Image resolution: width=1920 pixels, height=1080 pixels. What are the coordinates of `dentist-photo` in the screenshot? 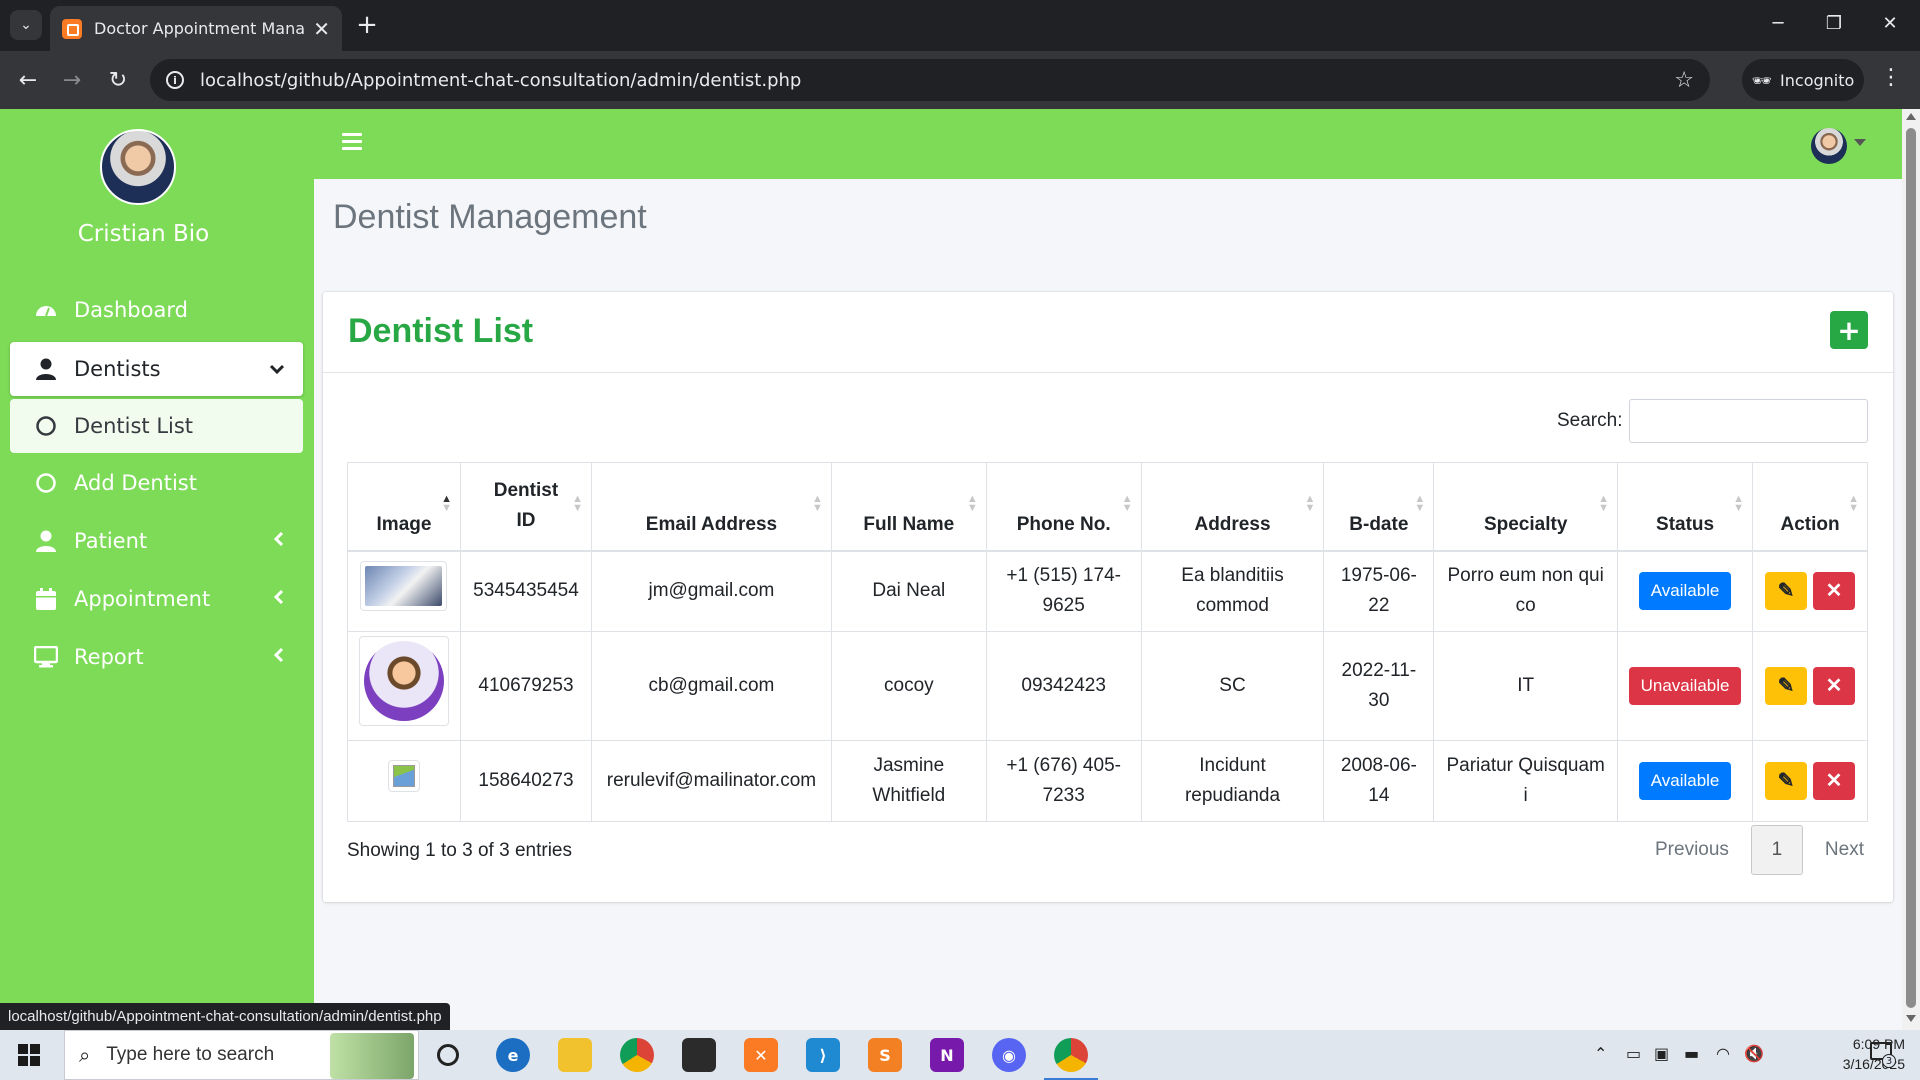 It's located at (403, 681).